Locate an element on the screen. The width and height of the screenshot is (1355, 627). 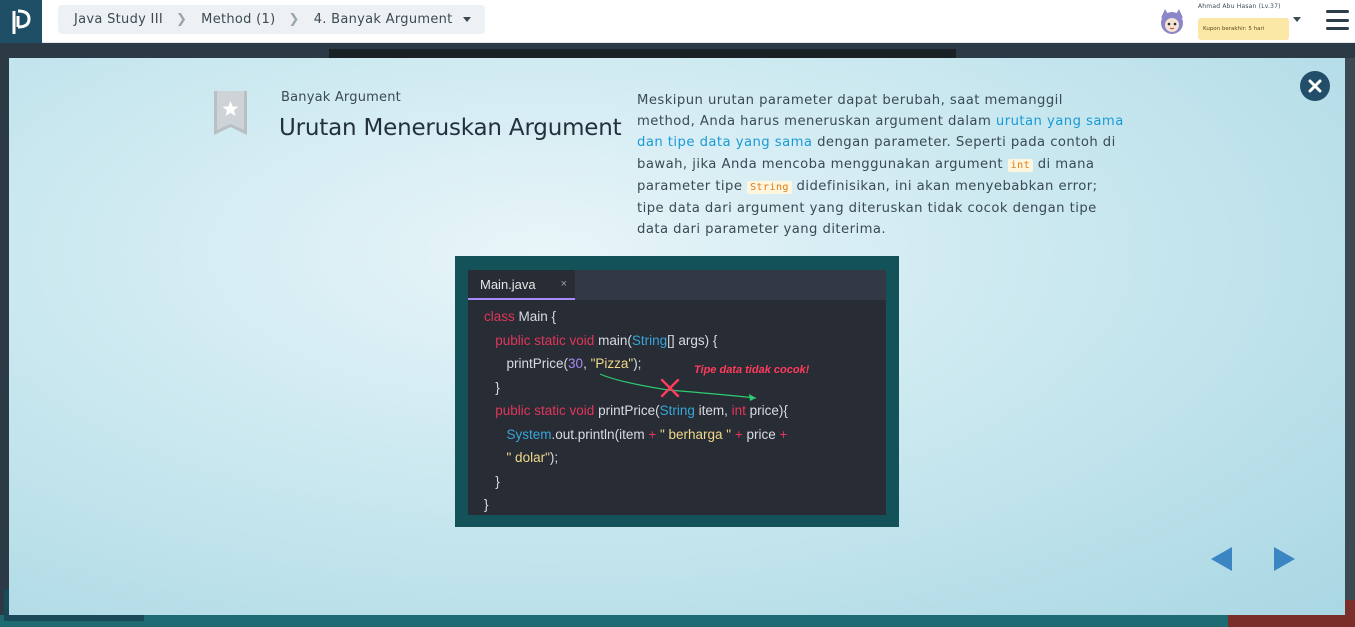
background-video-strip is located at coordinates (642, 53).